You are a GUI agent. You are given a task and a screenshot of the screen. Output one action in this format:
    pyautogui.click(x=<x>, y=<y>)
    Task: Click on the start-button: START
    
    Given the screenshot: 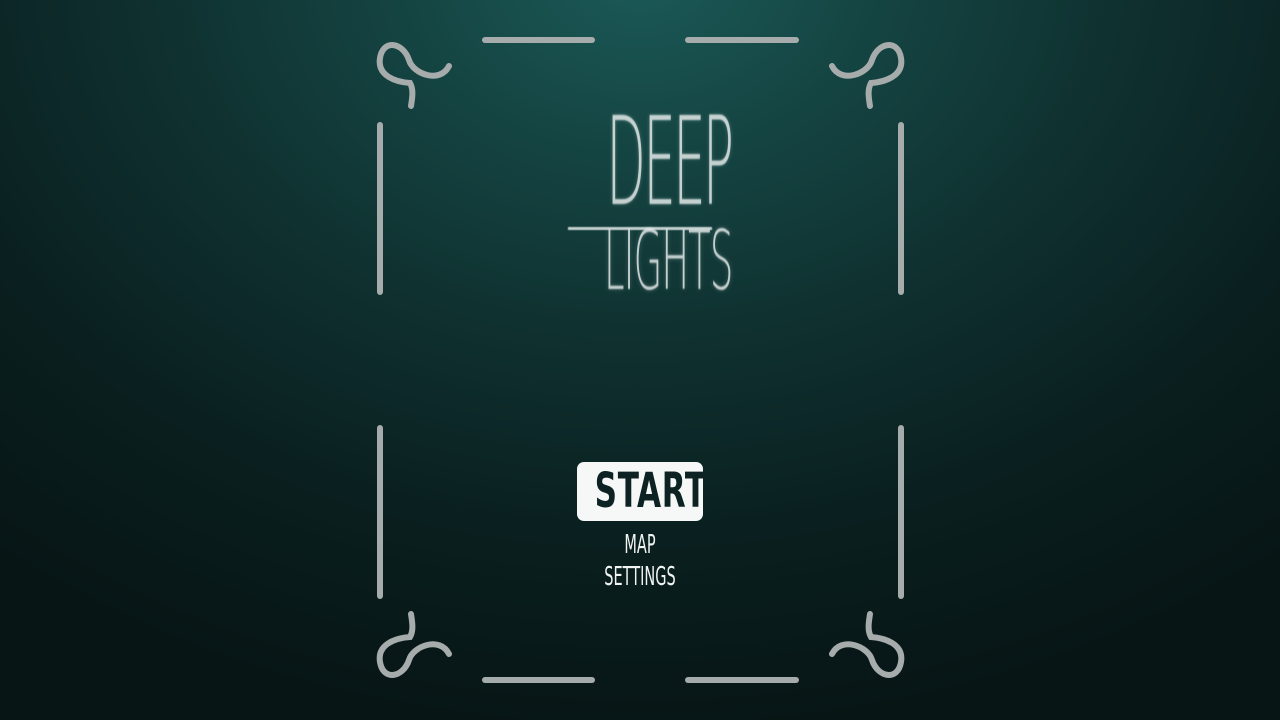 What is the action you would take?
    pyautogui.click(x=640, y=491)
    